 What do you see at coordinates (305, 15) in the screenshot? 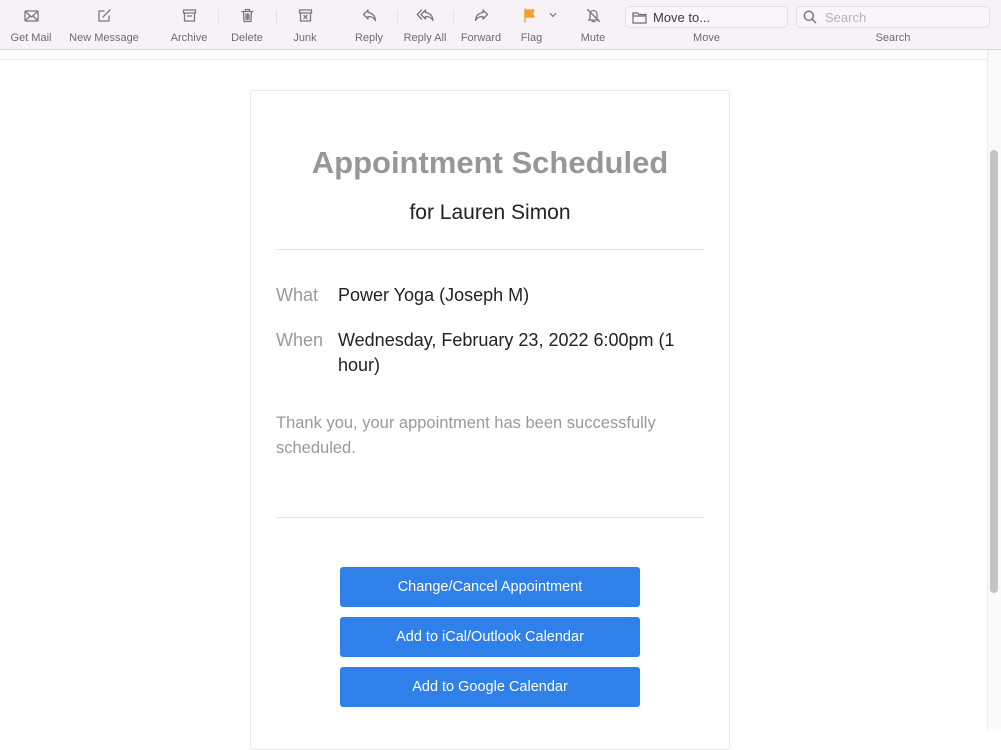
I see `junk-icon` at bounding box center [305, 15].